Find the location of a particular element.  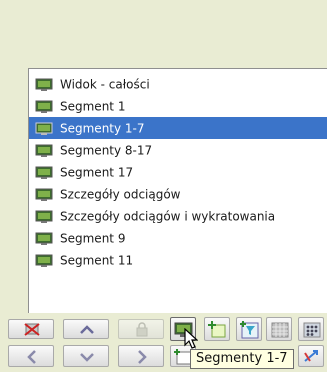

list-item-label: Segment 1 is located at coordinates (93, 106).